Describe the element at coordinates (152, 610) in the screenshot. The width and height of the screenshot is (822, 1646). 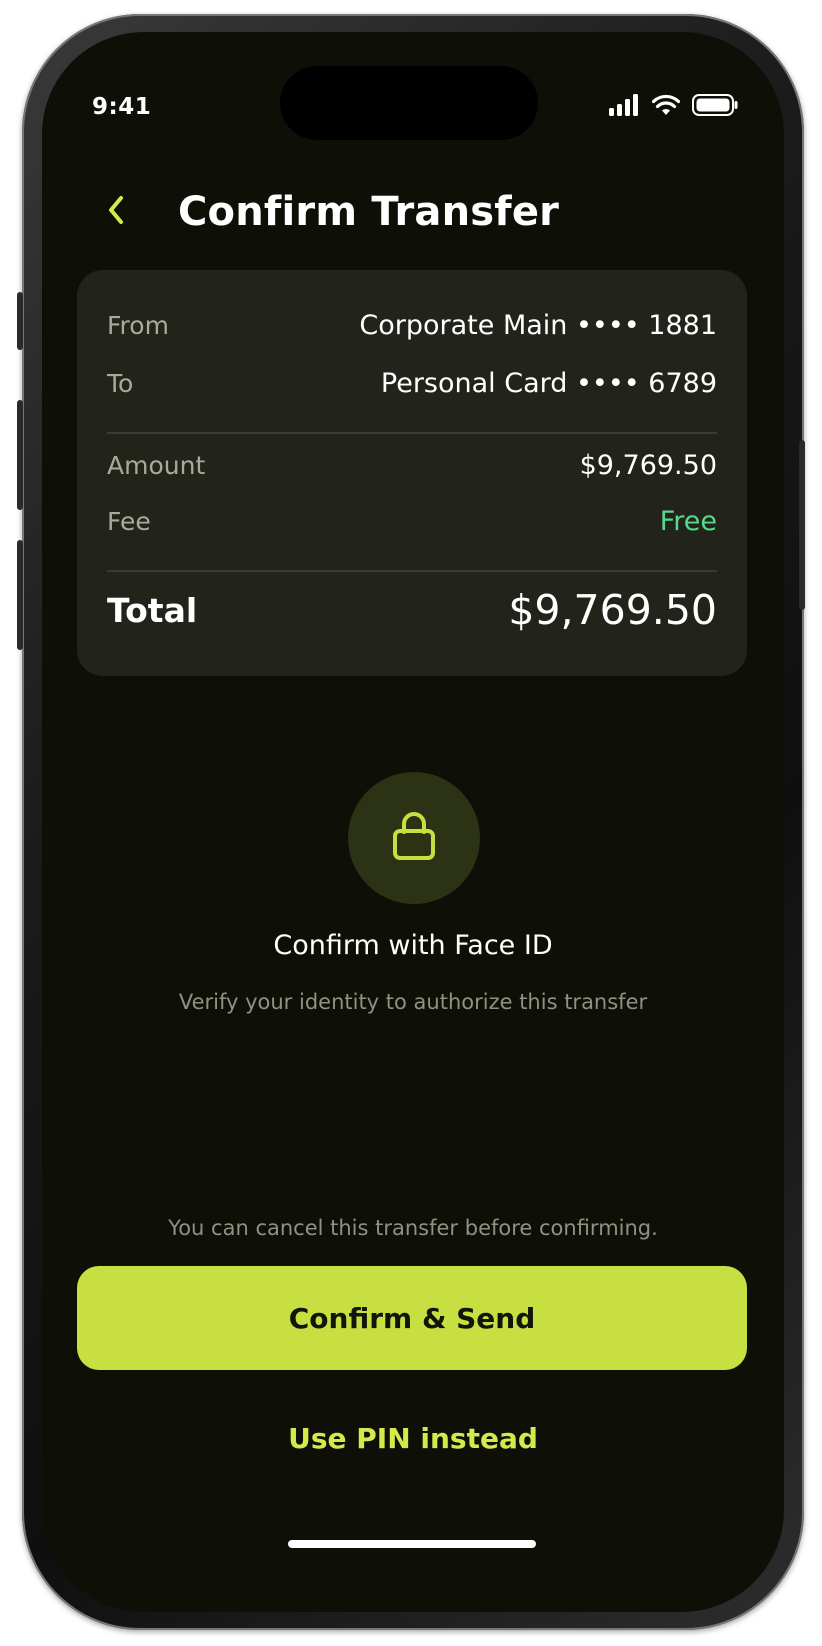
I see `total-label: Total` at that location.